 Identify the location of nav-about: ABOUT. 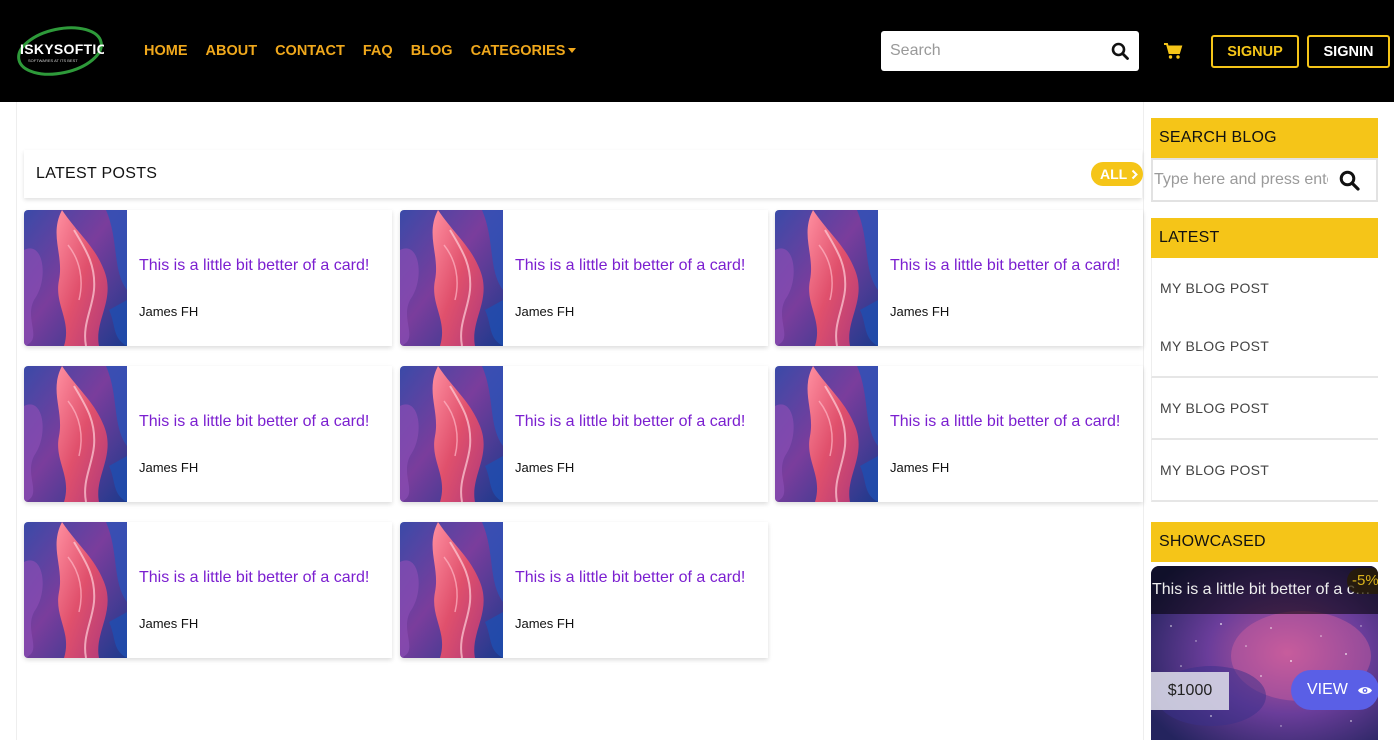
(232, 51).